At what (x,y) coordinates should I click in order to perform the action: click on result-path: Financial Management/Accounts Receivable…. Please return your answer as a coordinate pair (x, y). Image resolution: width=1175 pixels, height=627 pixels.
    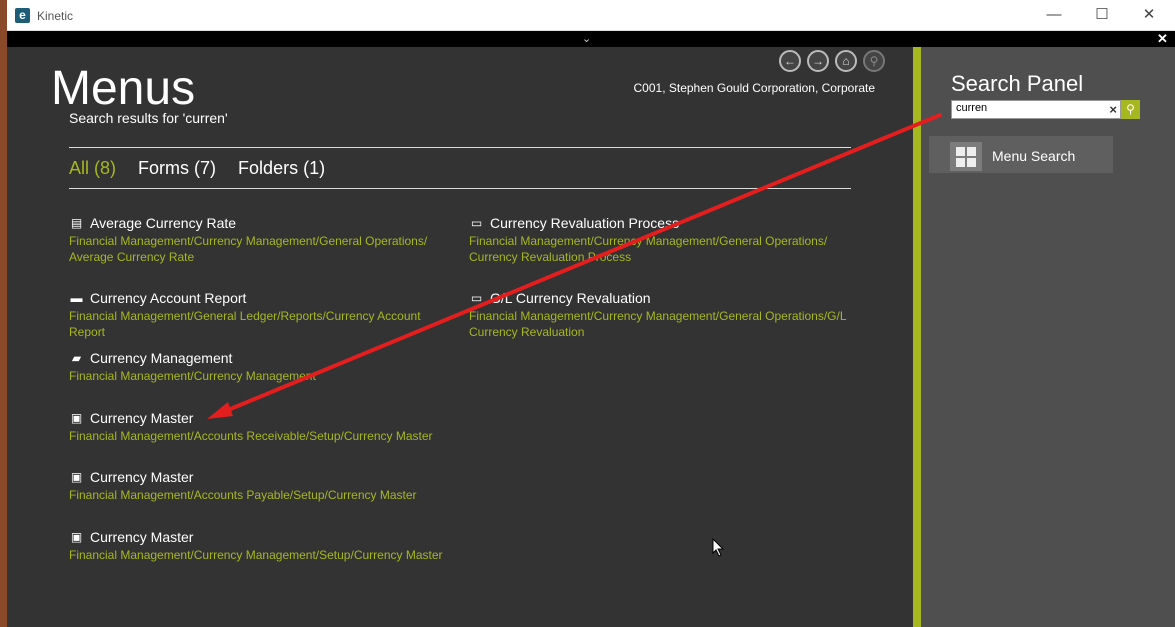
    Looking at the image, I should click on (251, 436).